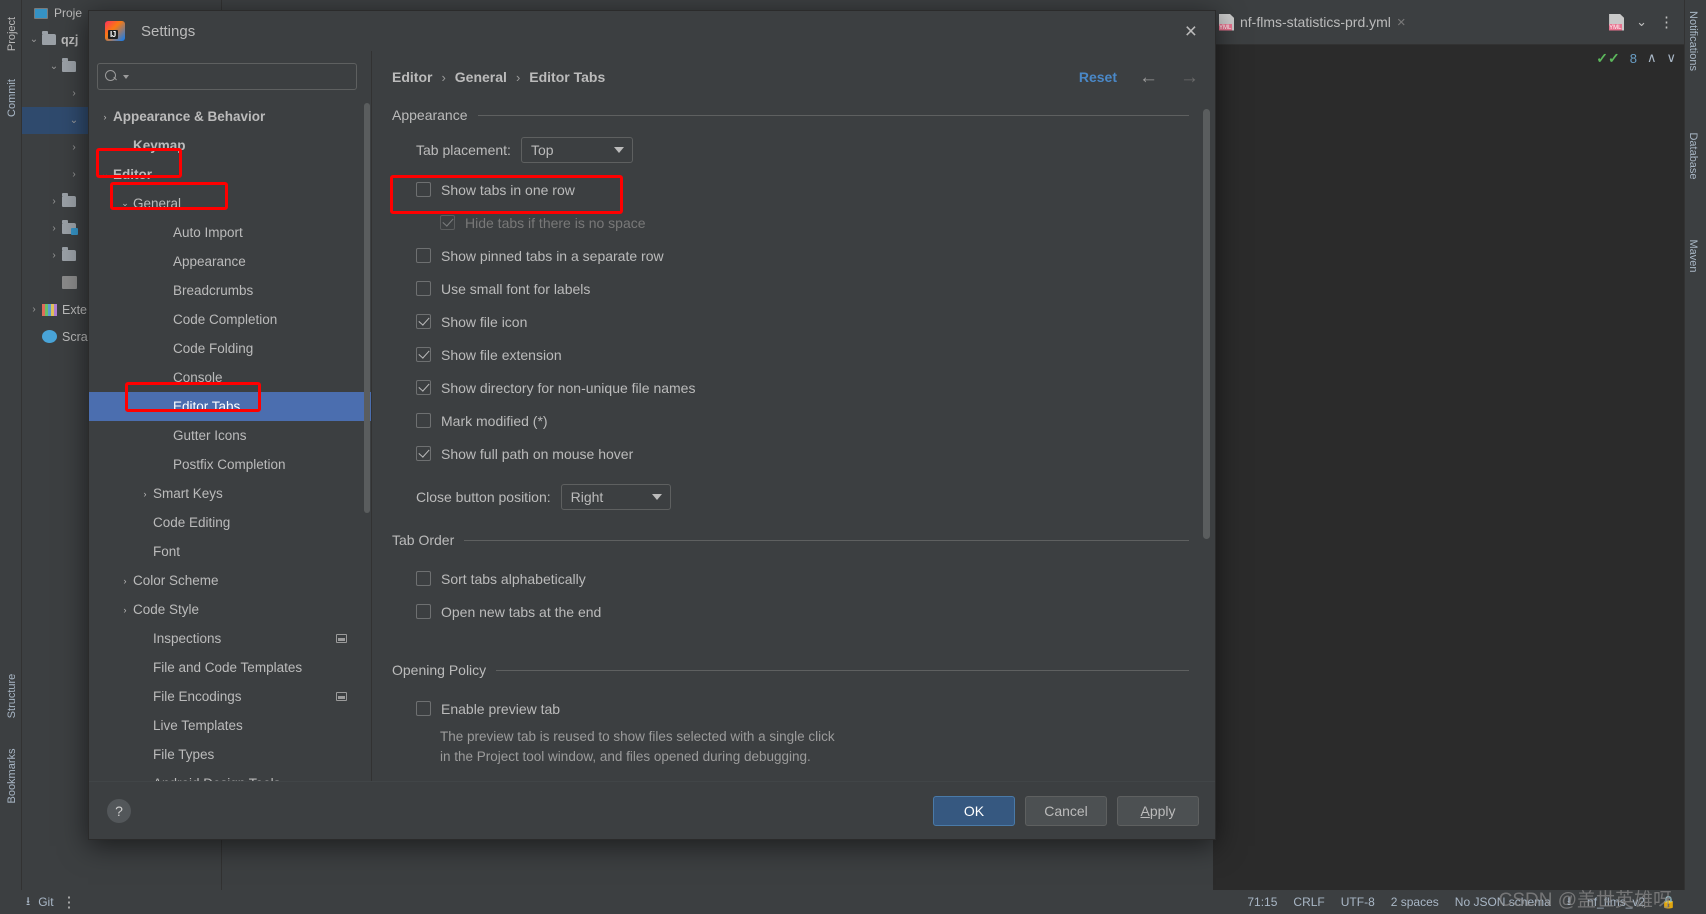 This screenshot has width=1706, height=914. Describe the element at coordinates (367, 308) in the screenshot. I see `sidebar-scrollbar` at that location.